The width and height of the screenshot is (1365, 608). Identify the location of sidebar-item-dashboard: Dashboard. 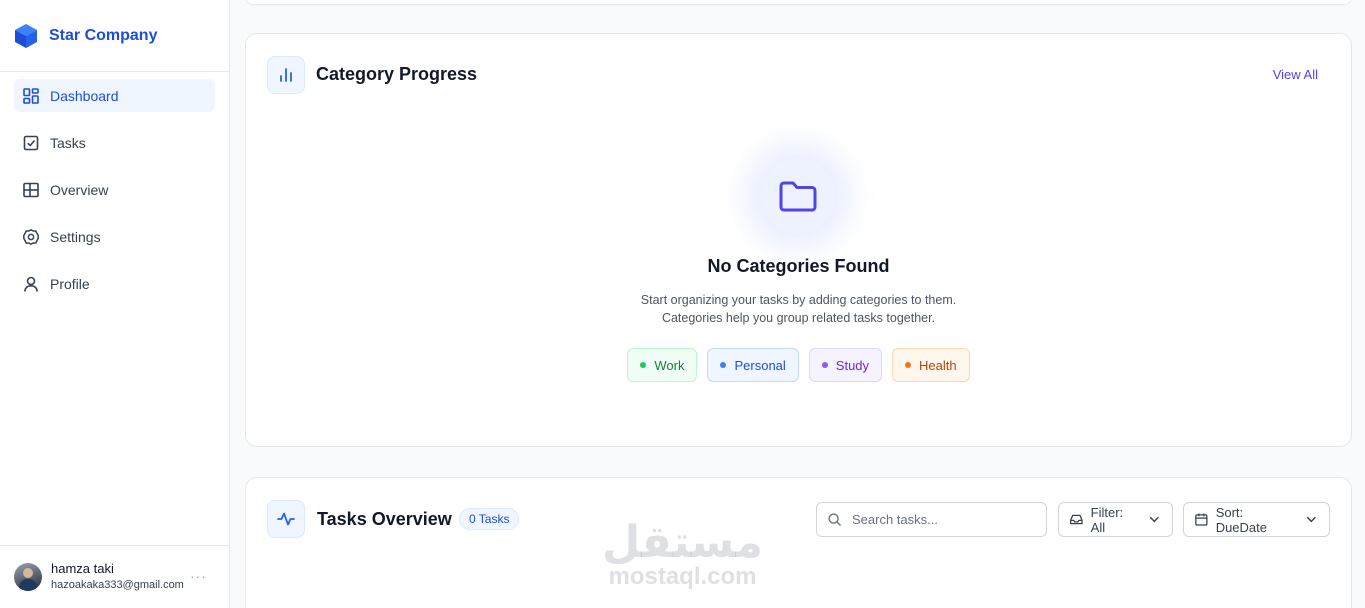
(114, 95).